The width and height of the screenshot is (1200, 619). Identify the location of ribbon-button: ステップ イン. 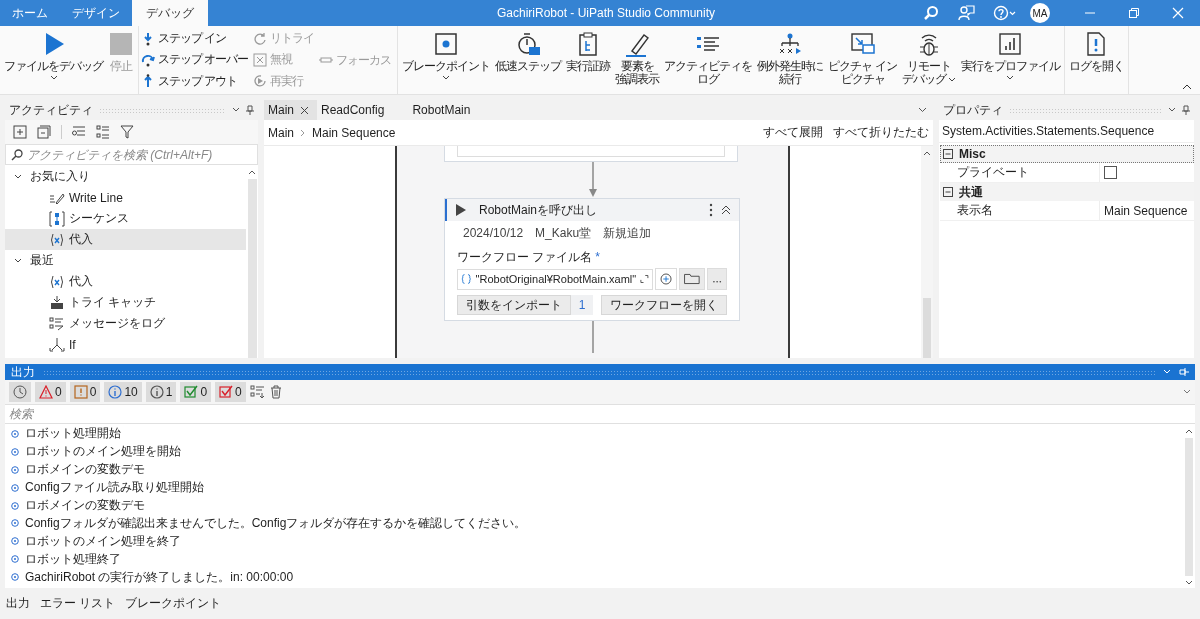
(195, 39).